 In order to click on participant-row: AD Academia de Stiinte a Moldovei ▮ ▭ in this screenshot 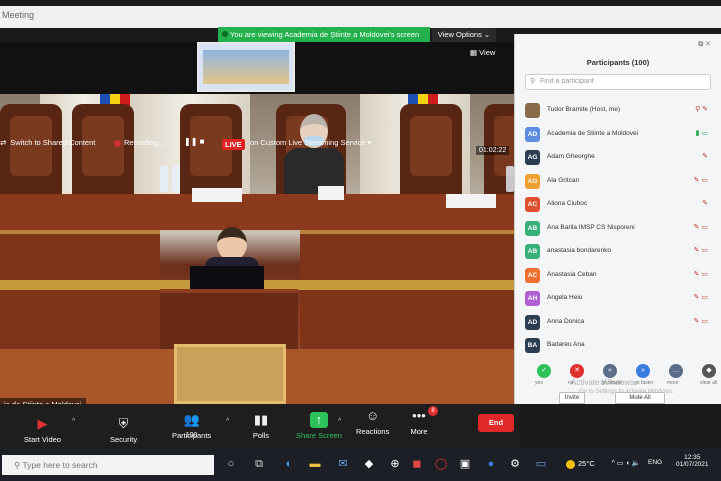, I will do `click(618, 136)`.